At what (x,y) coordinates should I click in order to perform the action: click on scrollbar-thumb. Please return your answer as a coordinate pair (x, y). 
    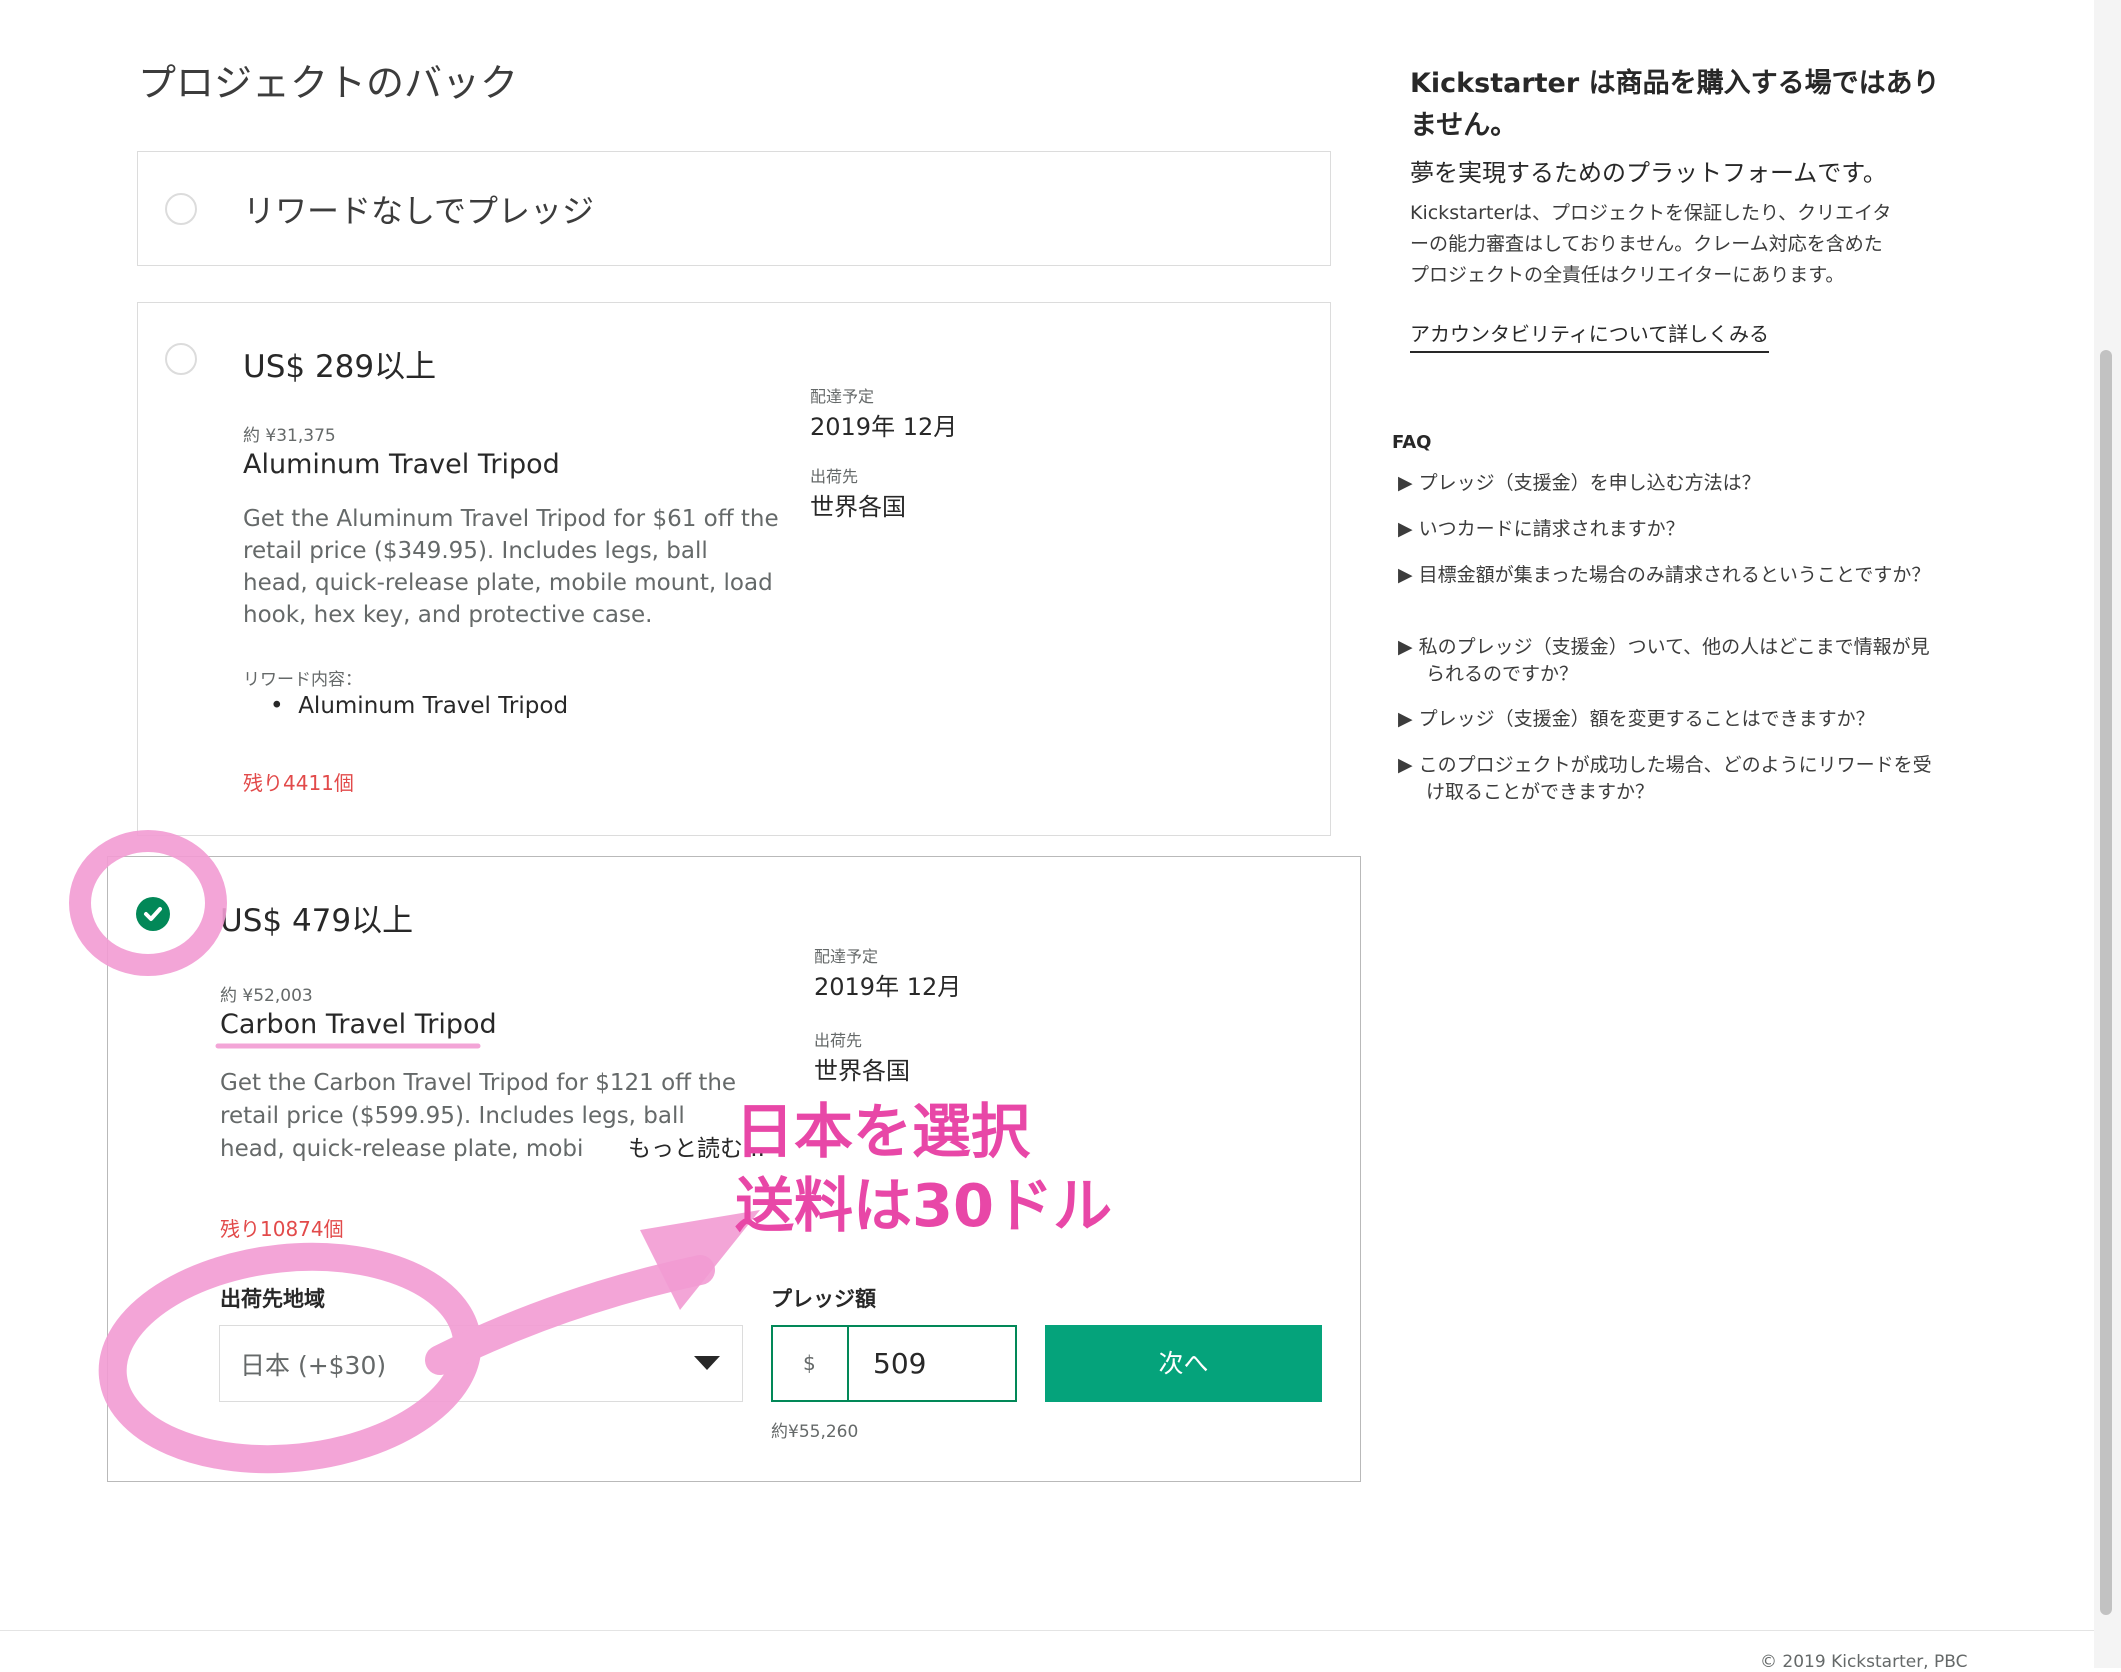
    Looking at the image, I should click on (2106, 982).